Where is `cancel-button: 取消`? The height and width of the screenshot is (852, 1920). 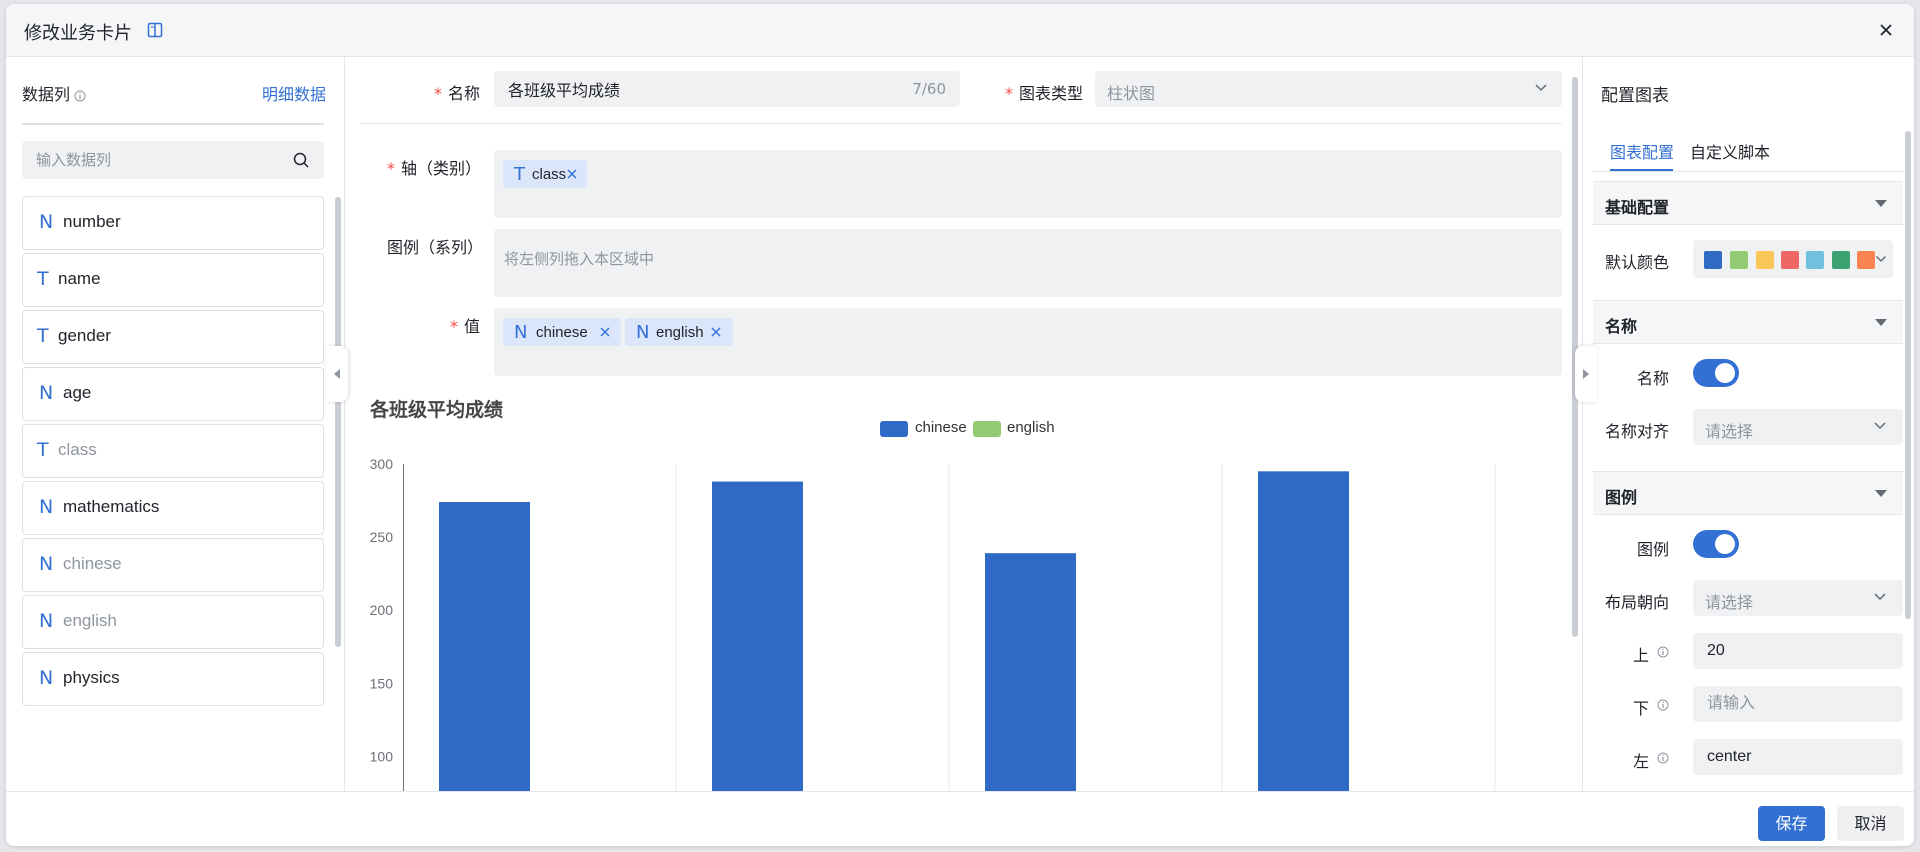 cancel-button: 取消 is located at coordinates (1870, 823).